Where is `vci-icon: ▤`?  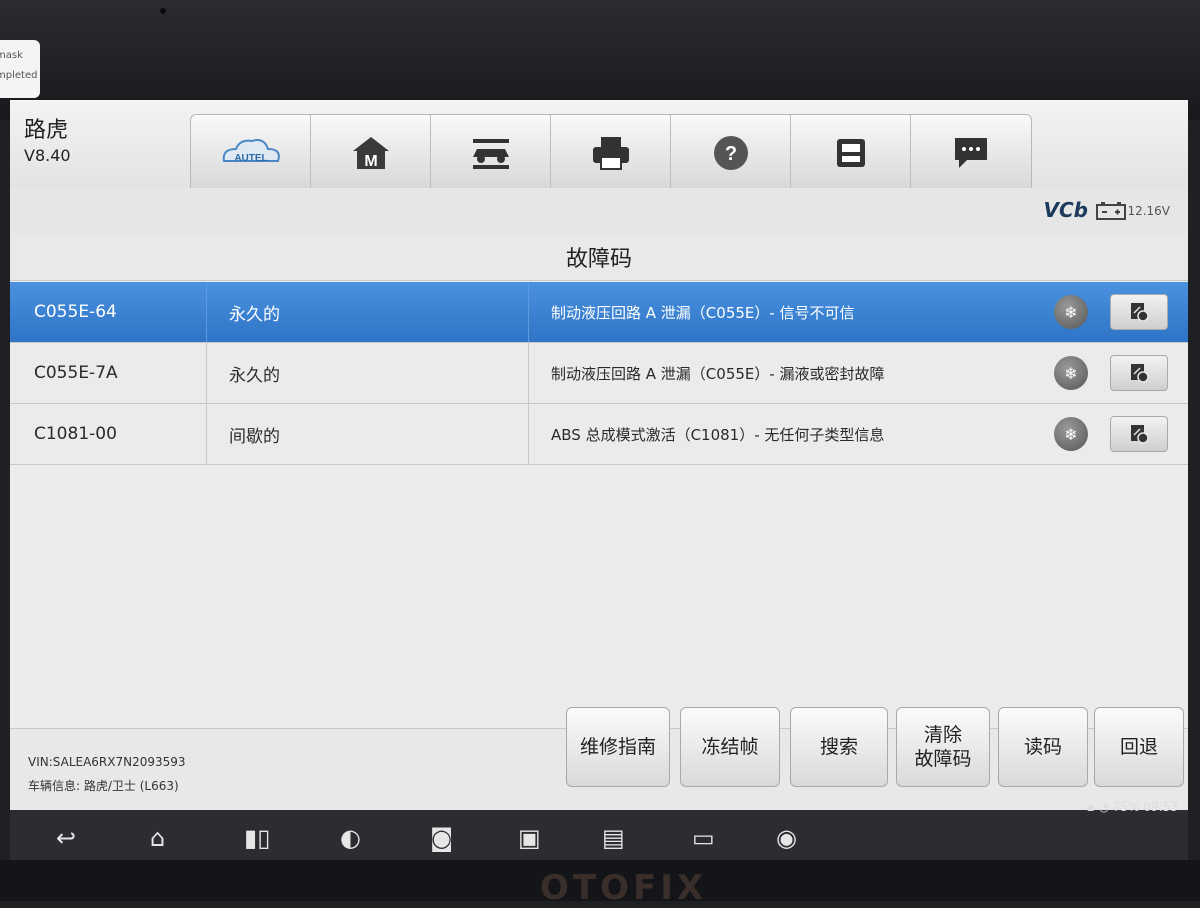
vci-icon: ▤ is located at coordinates (613, 838).